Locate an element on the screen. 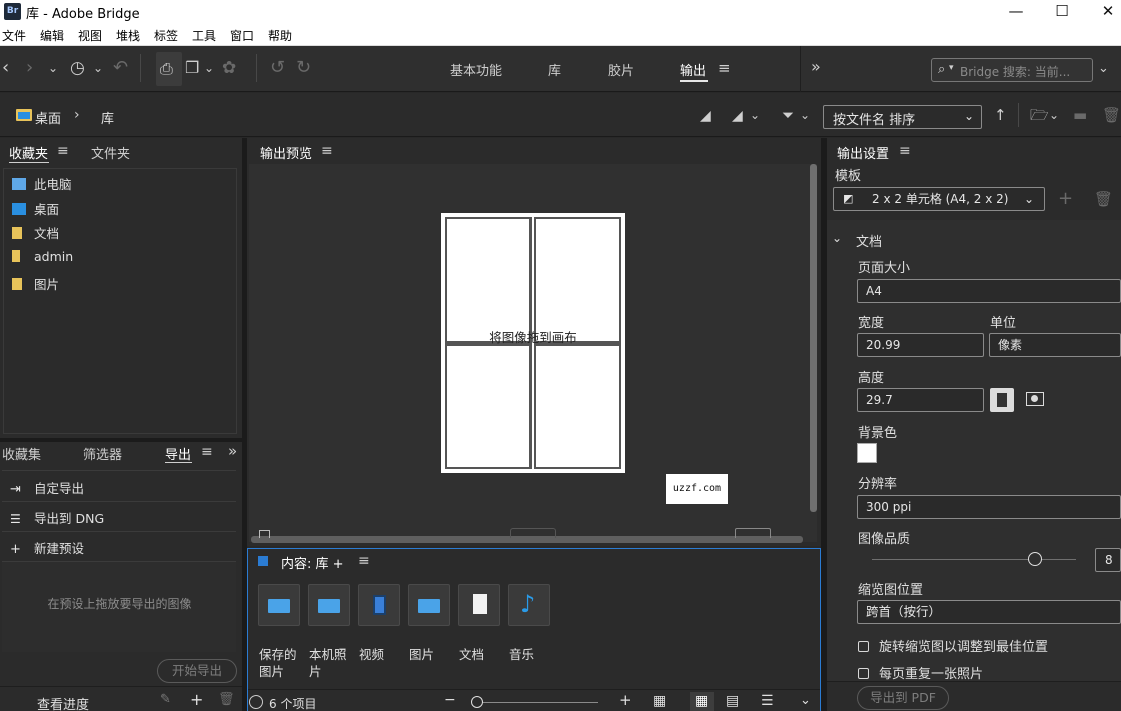  menu-help: 帮助 is located at coordinates (280, 35).